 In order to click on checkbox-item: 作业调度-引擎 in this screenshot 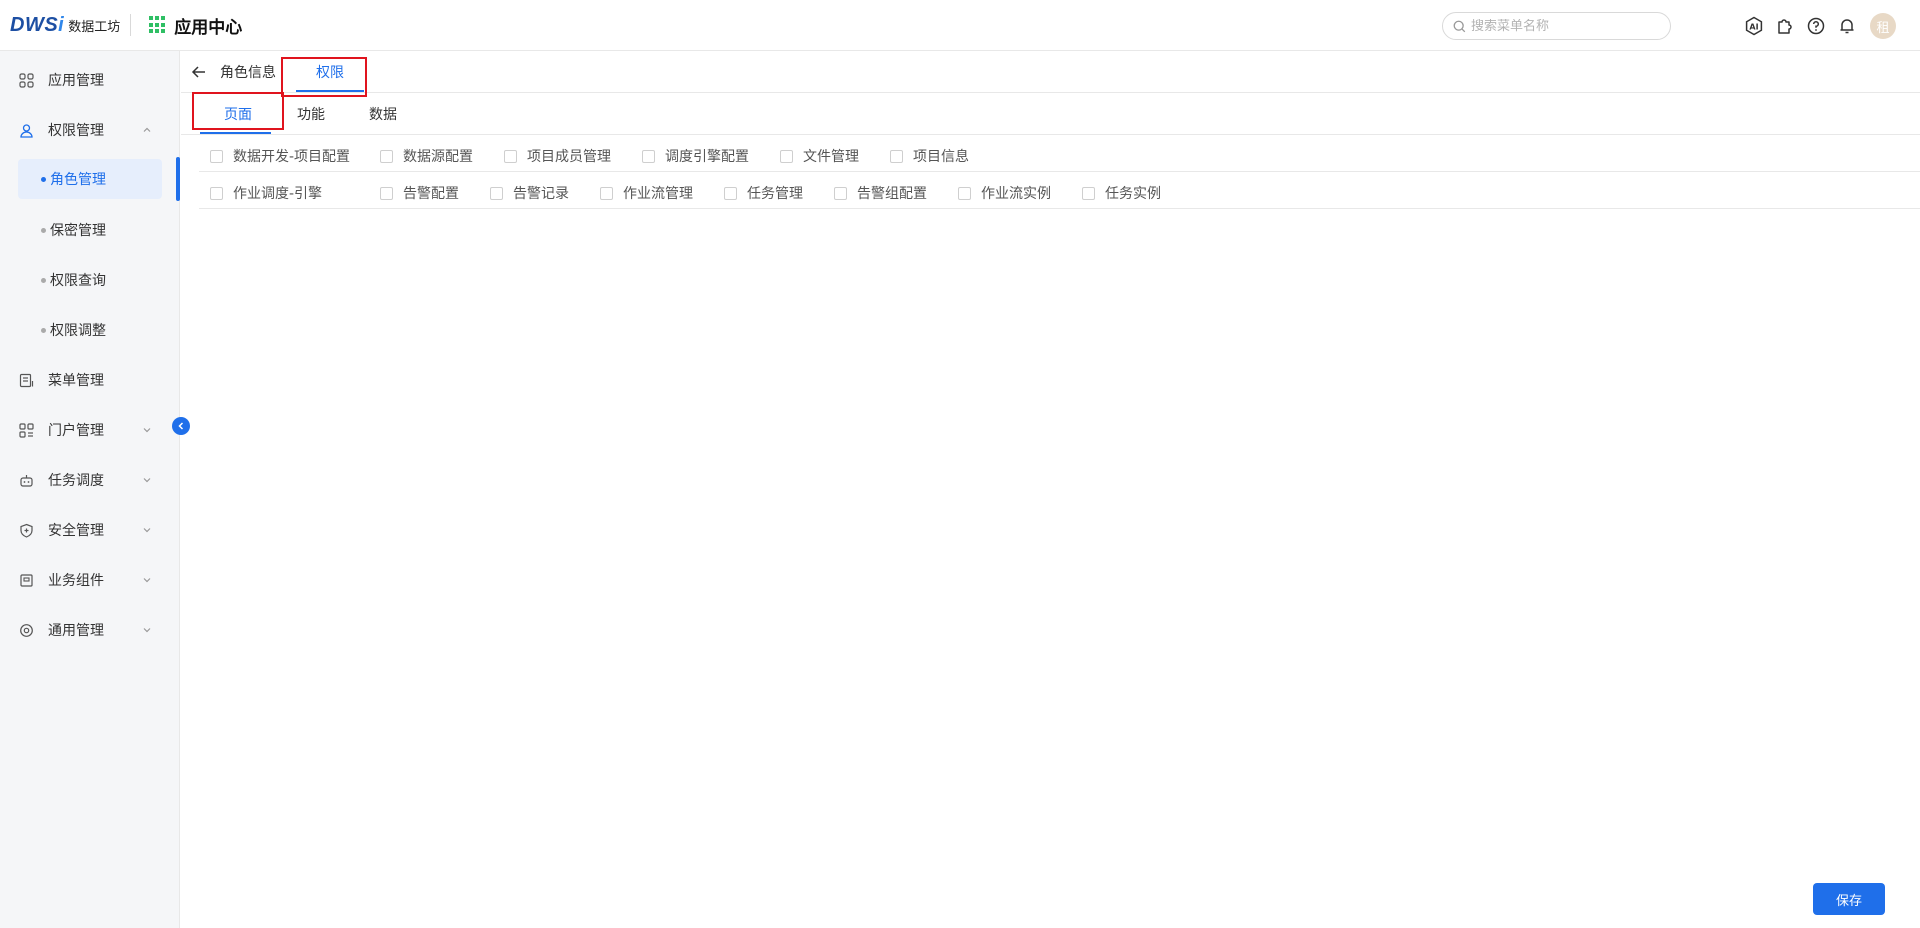, I will do `click(266, 193)`.